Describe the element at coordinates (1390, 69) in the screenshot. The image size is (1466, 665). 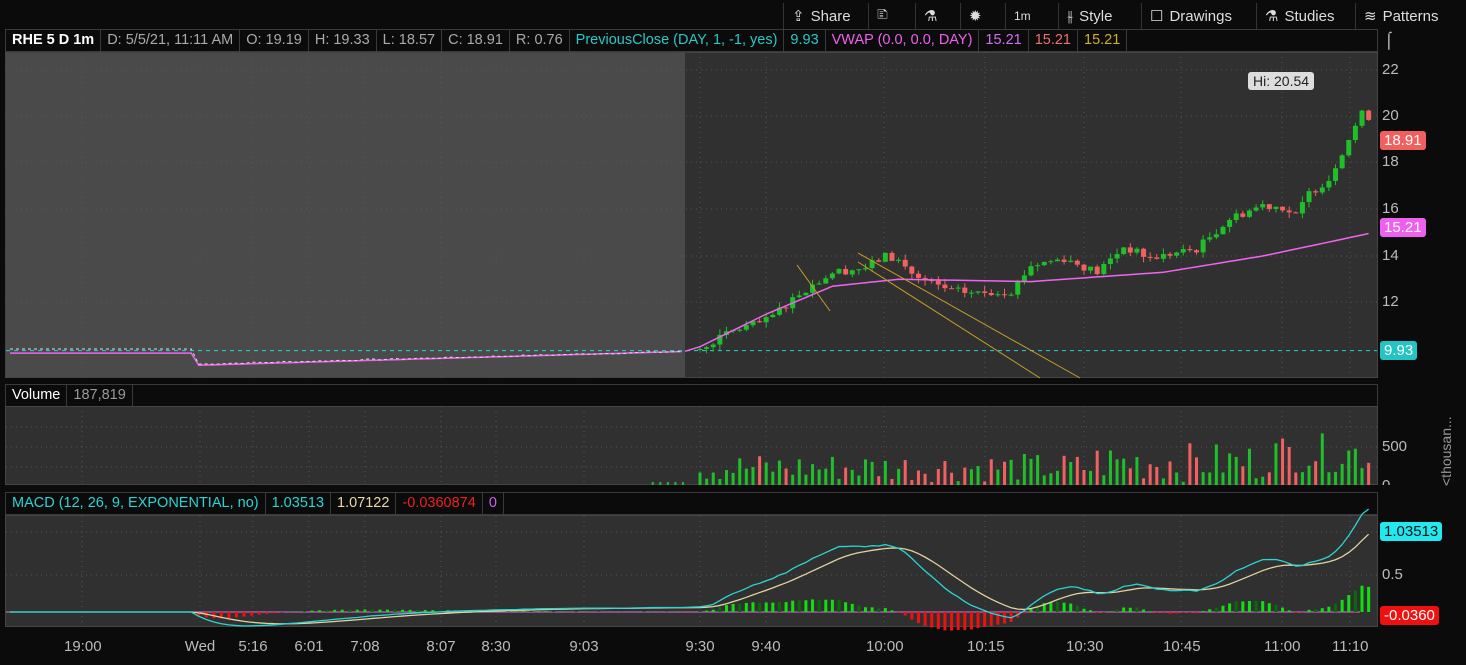
I see `price-tick: 22` at that location.